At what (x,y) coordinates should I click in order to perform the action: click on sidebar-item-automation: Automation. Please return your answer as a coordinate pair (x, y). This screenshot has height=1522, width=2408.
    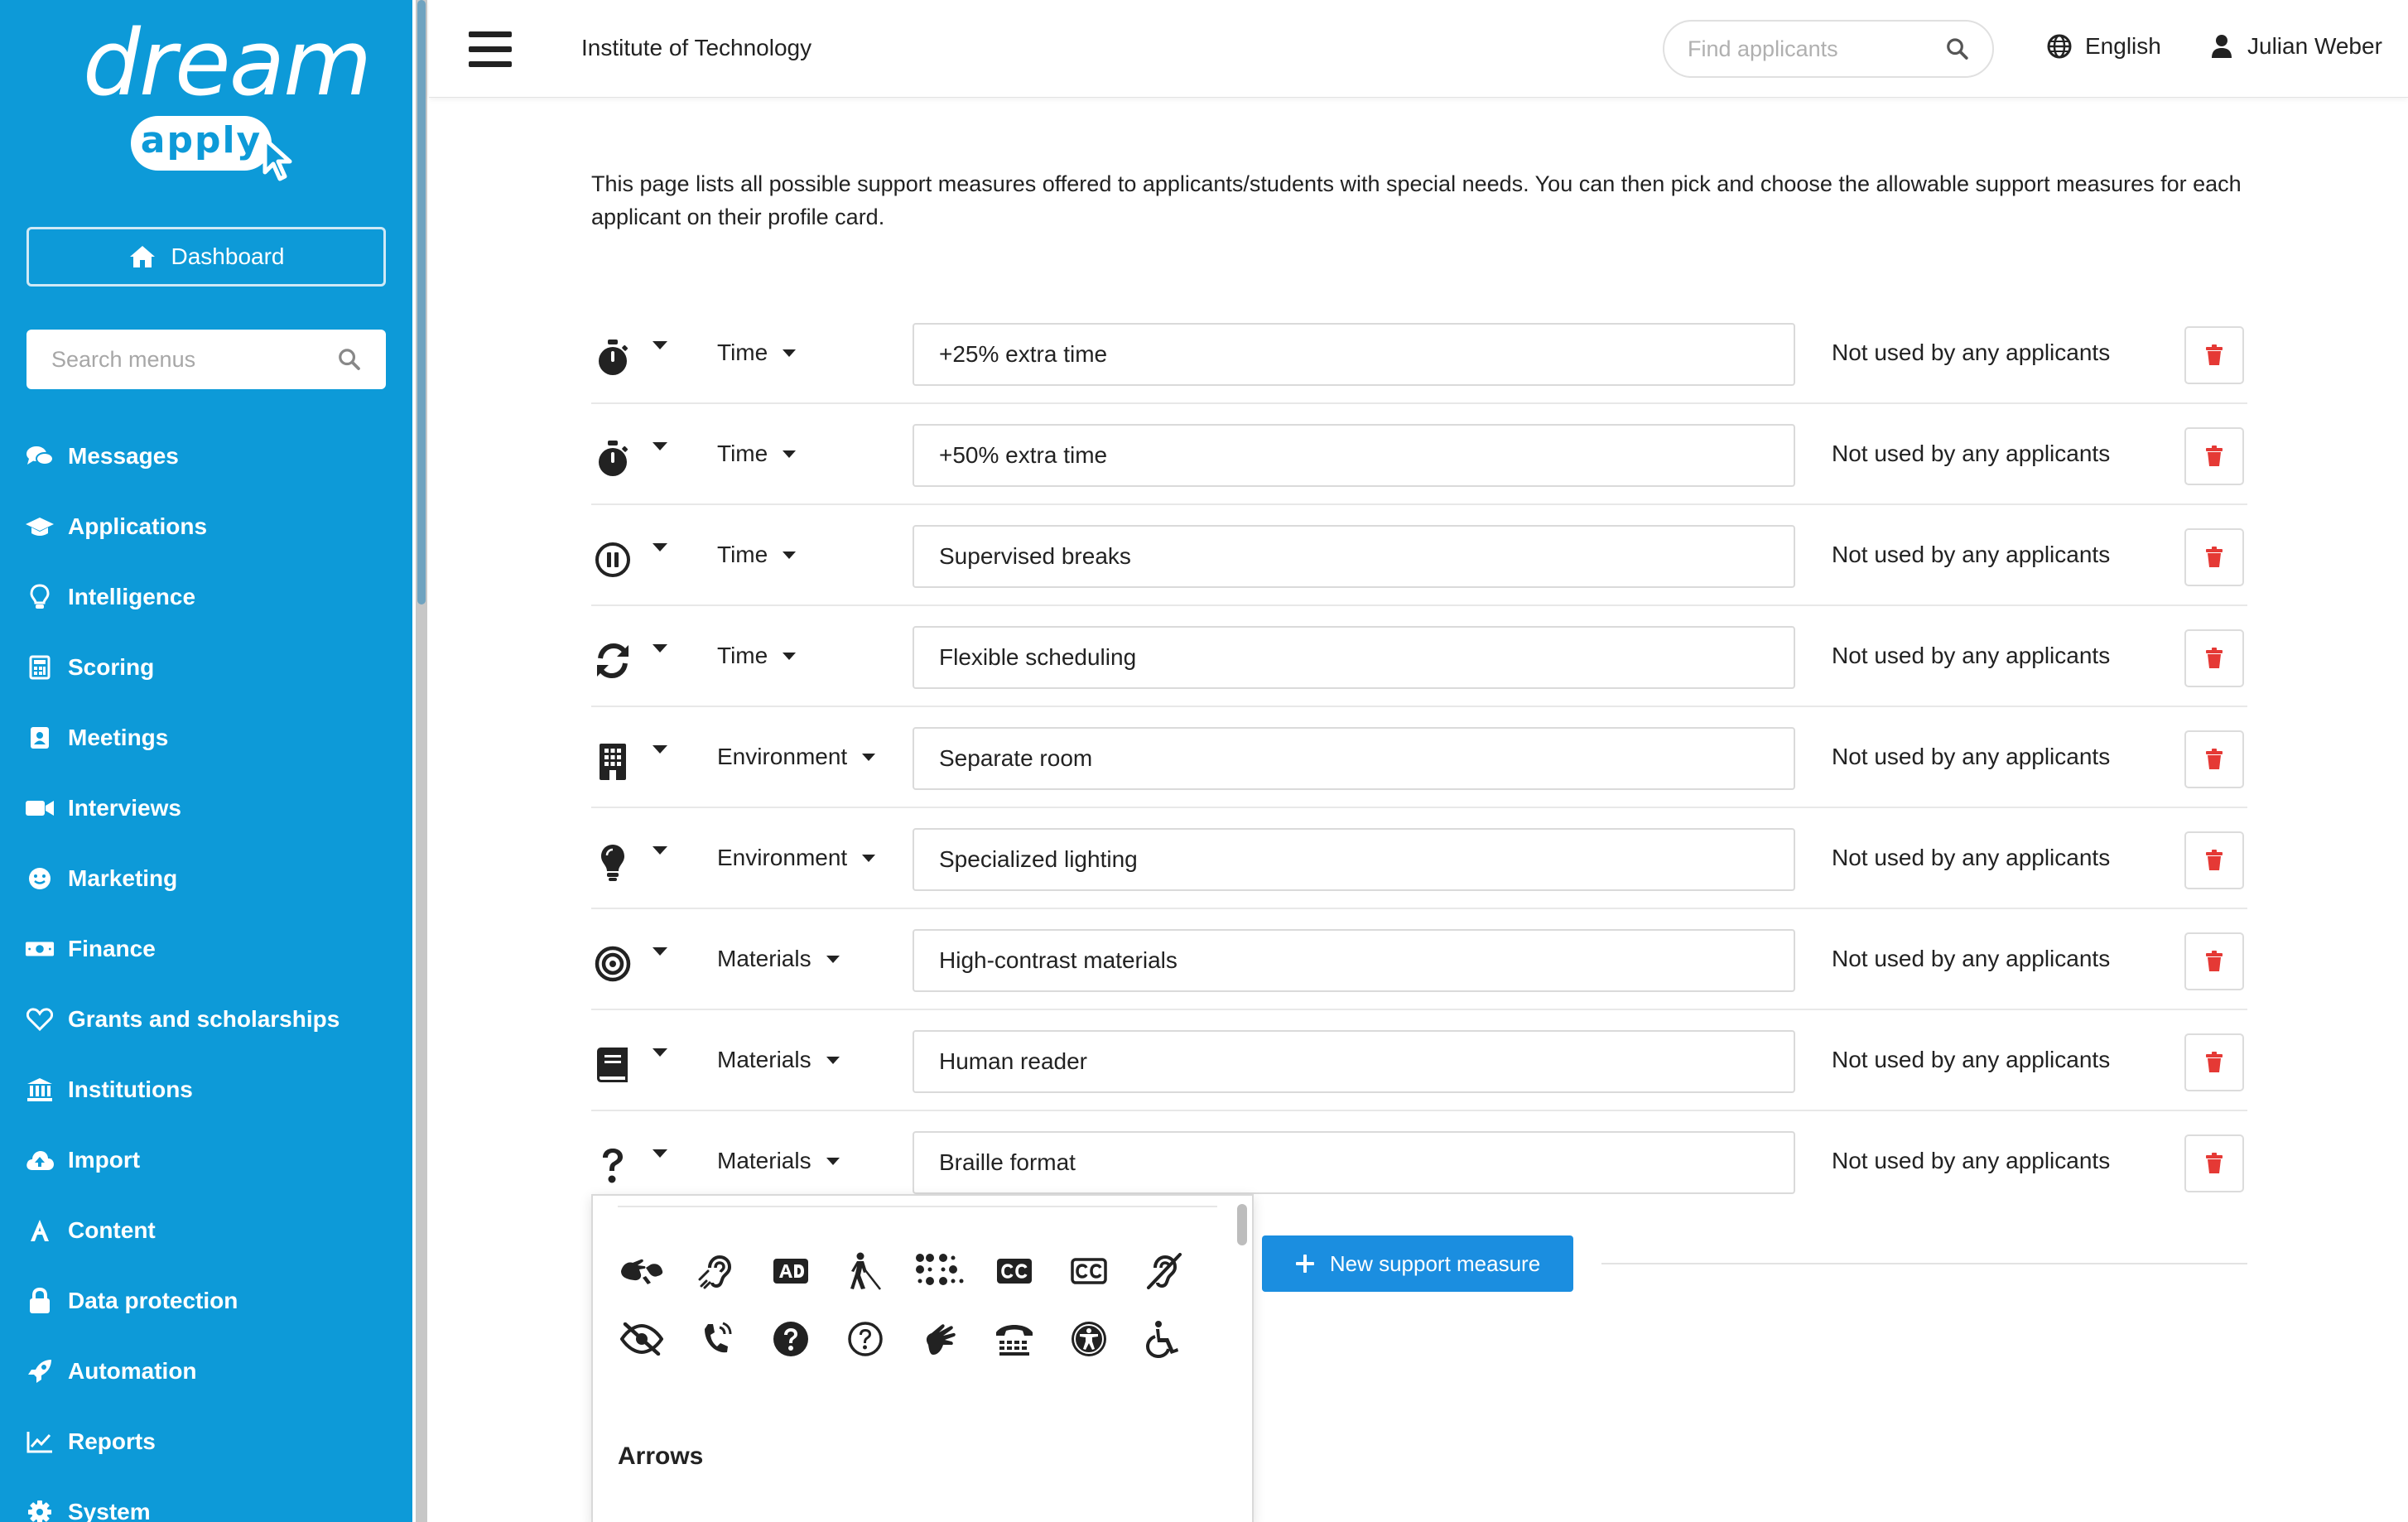
    Looking at the image, I should click on (206, 1371).